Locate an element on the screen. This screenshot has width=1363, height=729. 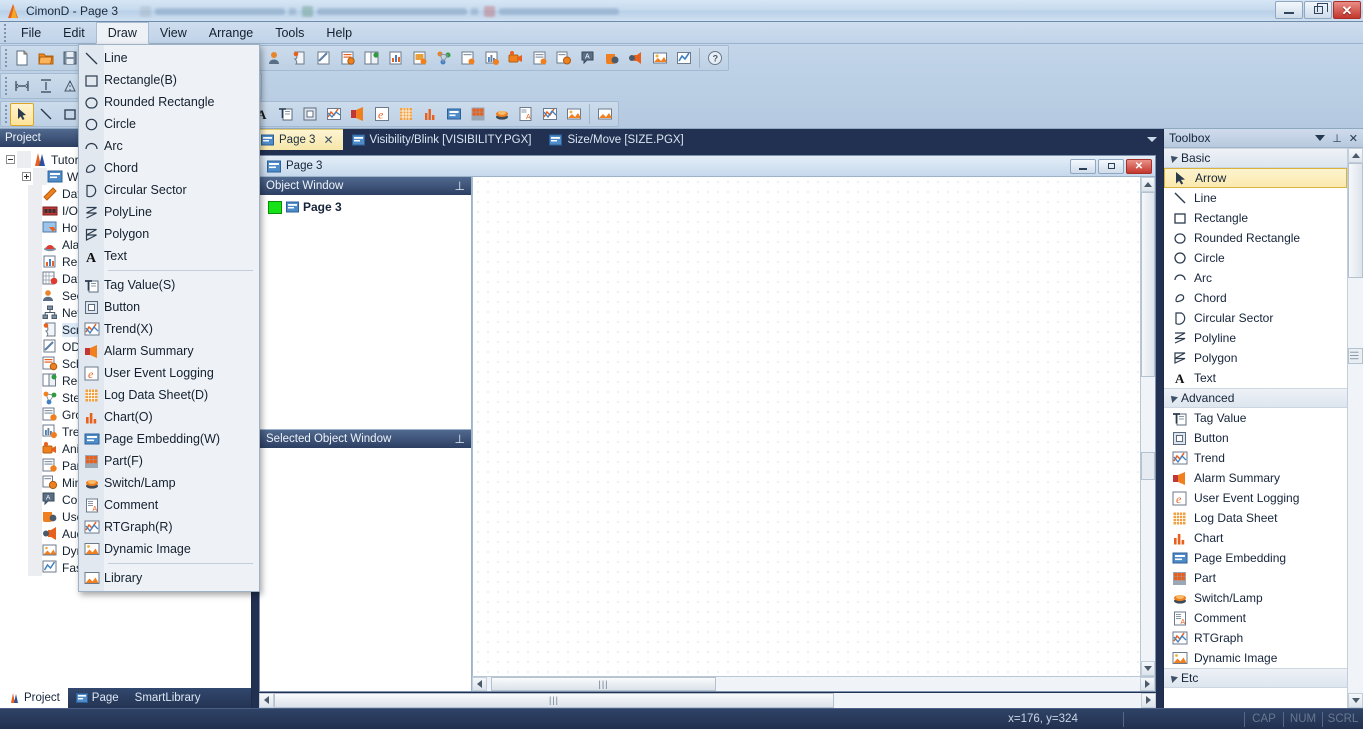
panel-tab-page: Page is located at coordinates (97, 698).